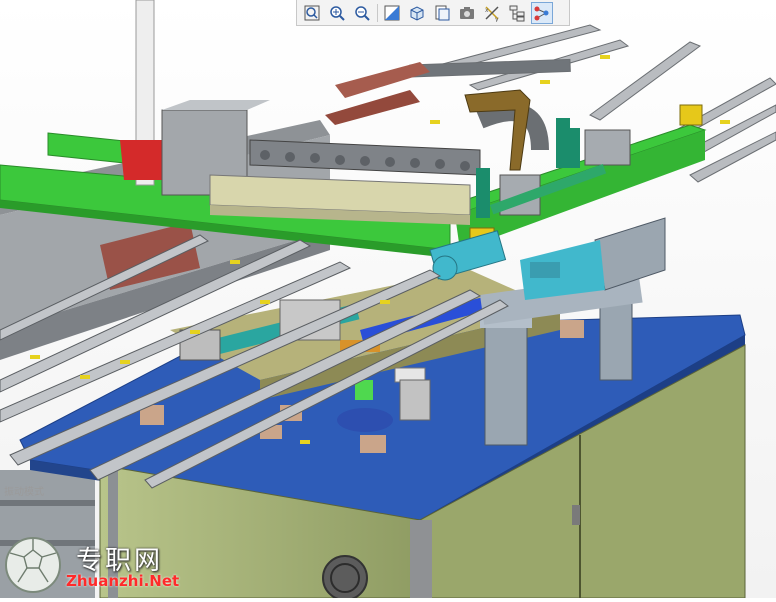 This screenshot has width=776, height=602. I want to click on tree-structure-icon, so click(517, 13).